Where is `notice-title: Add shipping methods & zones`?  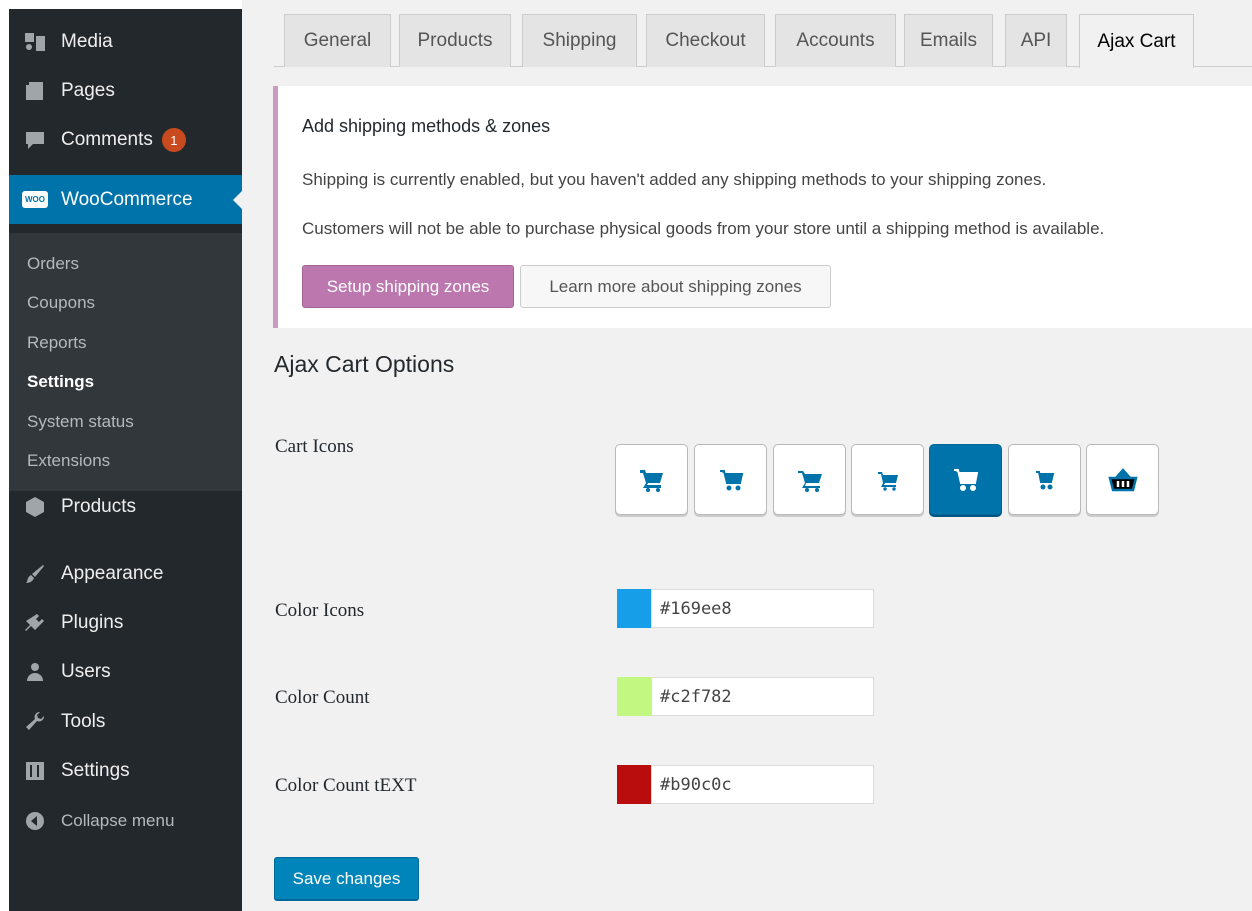 notice-title: Add shipping methods & zones is located at coordinates (426, 126).